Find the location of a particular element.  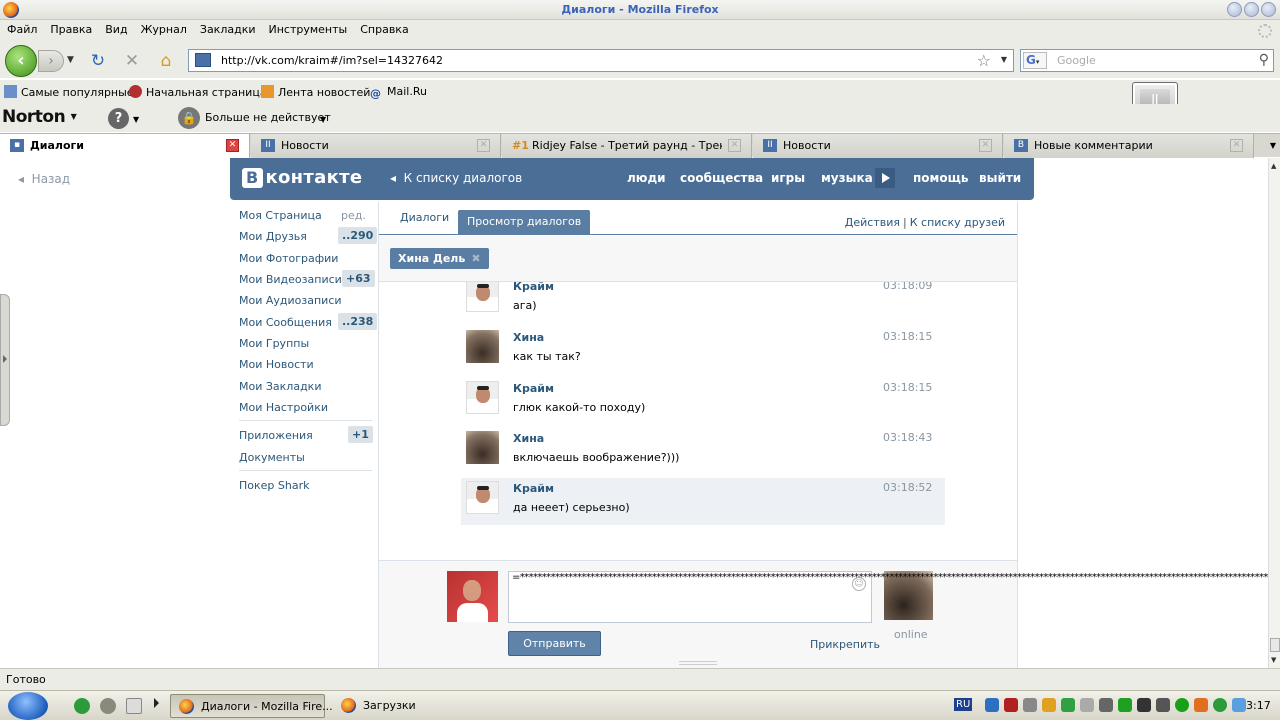

nav-music: музыка is located at coordinates (847, 178).